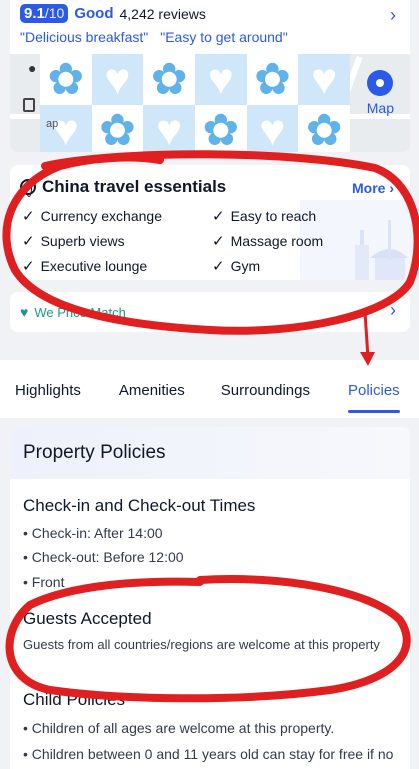 Image resolution: width=419 pixels, height=769 pixels. Describe the element at coordinates (82, 241) in the screenshot. I see `essential-label: Superb views` at that location.